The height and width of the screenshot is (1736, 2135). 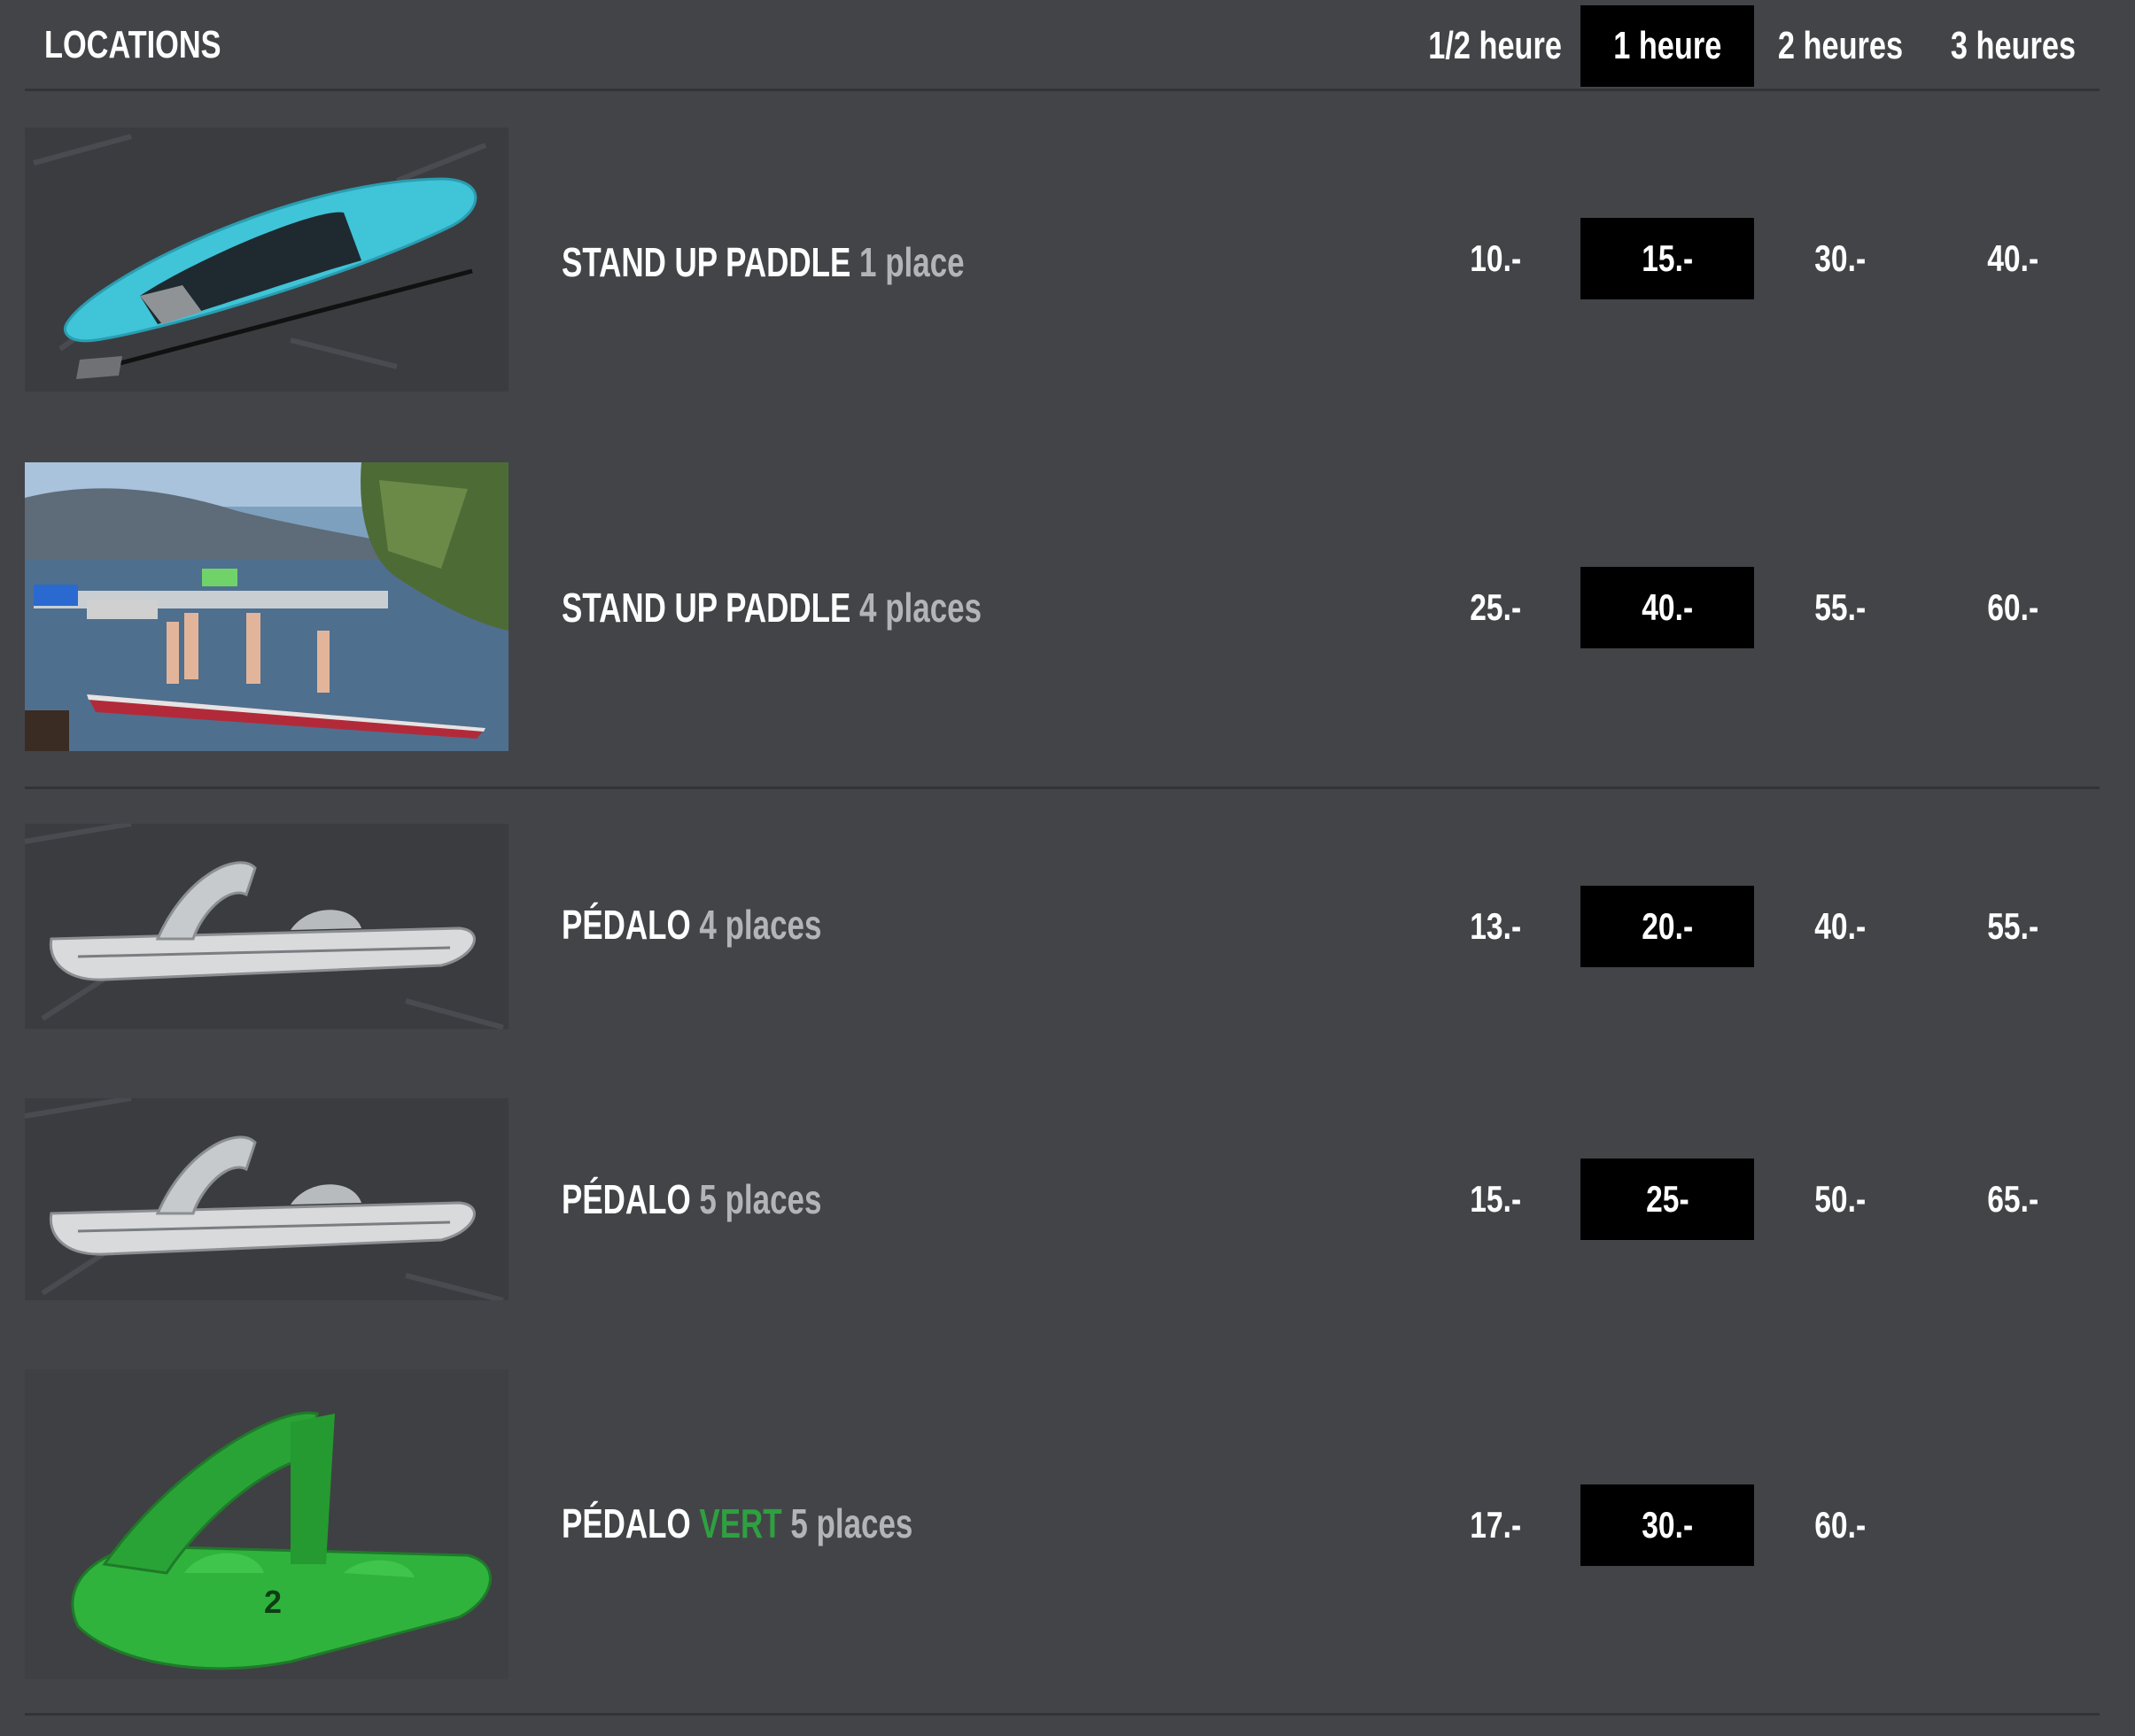 I want to click on column-header-3-hours: 3 heures, so click(x=2013, y=45).